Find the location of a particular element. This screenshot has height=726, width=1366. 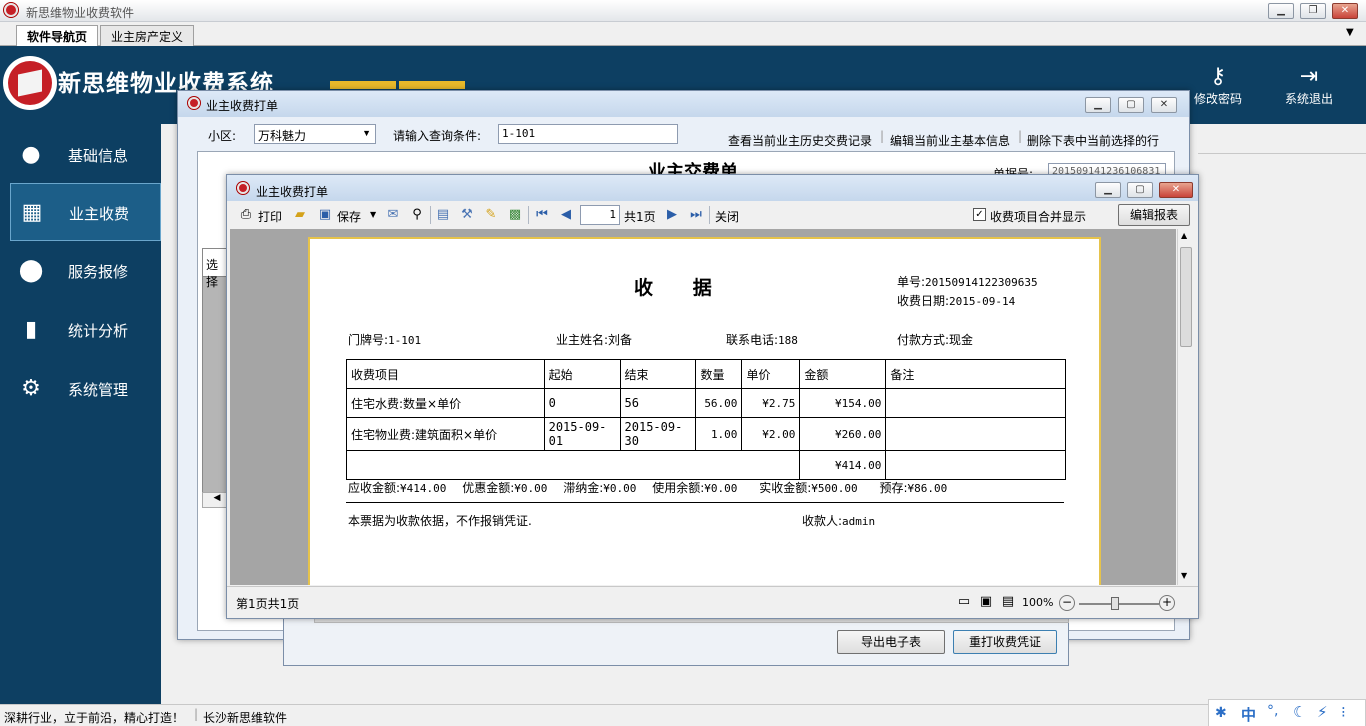

save-dropdown-icon: ▼ is located at coordinates (373, 214).